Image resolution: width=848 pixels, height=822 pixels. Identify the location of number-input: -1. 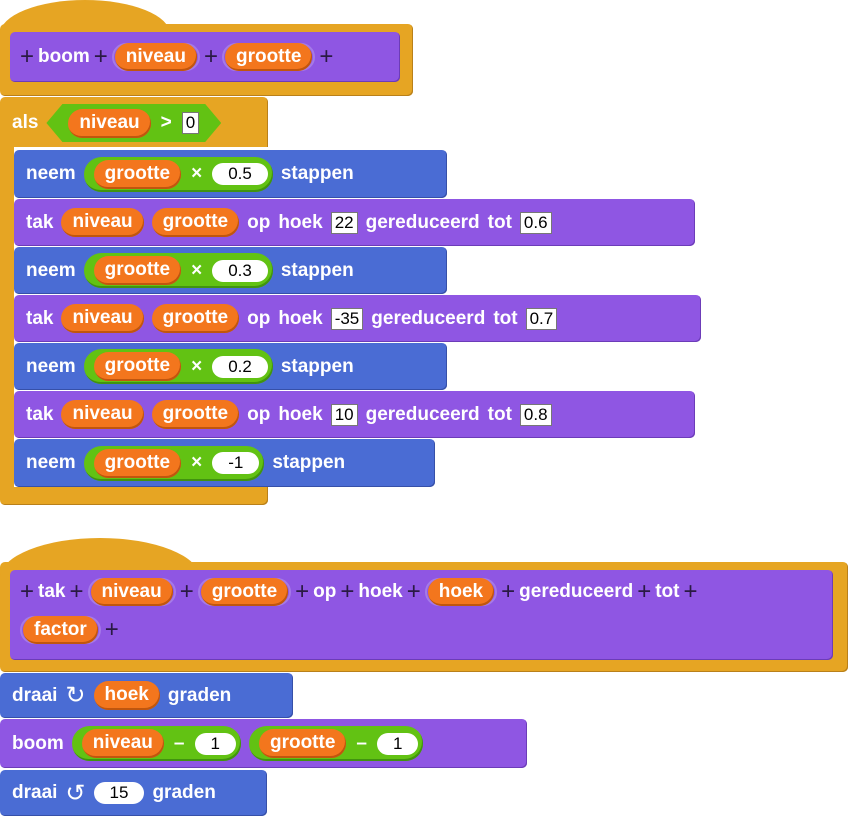
(236, 463).